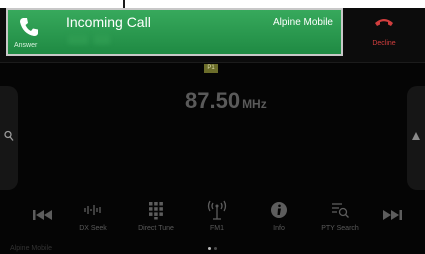 This screenshot has width=425, height=254. I want to click on call-source: Alpine Mobile, so click(302, 22).